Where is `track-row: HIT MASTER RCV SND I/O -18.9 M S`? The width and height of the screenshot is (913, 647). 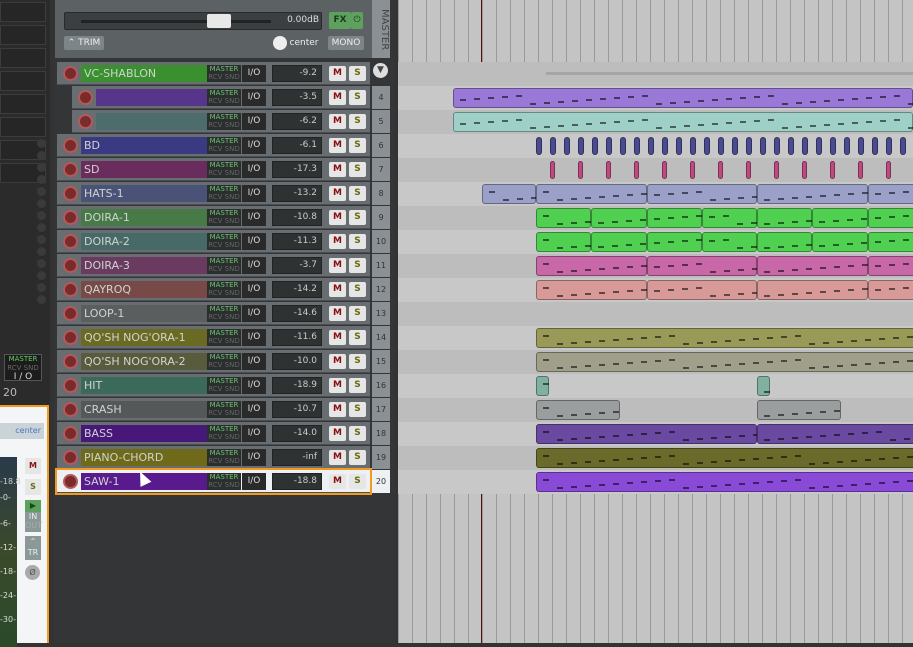
track-row: HIT MASTER RCV SND I/O -18.9 M S is located at coordinates (213, 385).